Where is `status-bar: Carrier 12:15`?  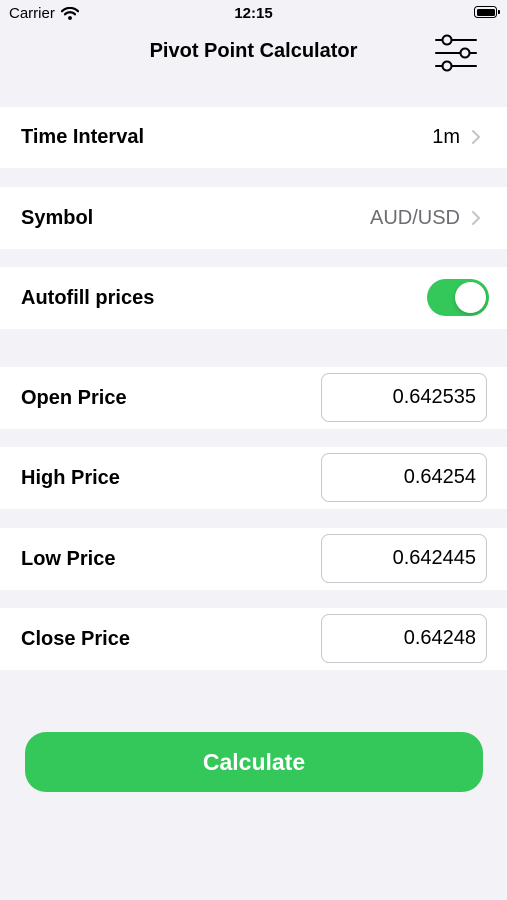 status-bar: Carrier 12:15 is located at coordinates (253, 15).